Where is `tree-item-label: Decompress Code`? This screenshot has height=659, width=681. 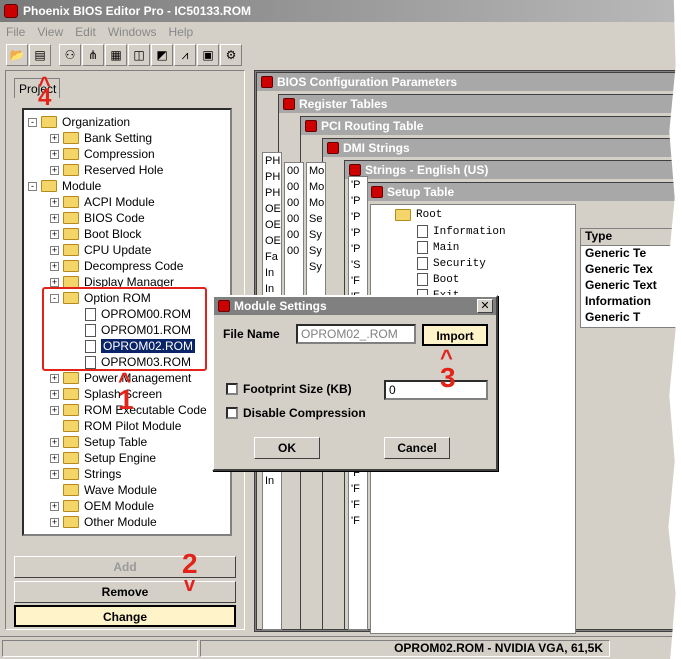 tree-item-label: Decompress Code is located at coordinates (134, 266).